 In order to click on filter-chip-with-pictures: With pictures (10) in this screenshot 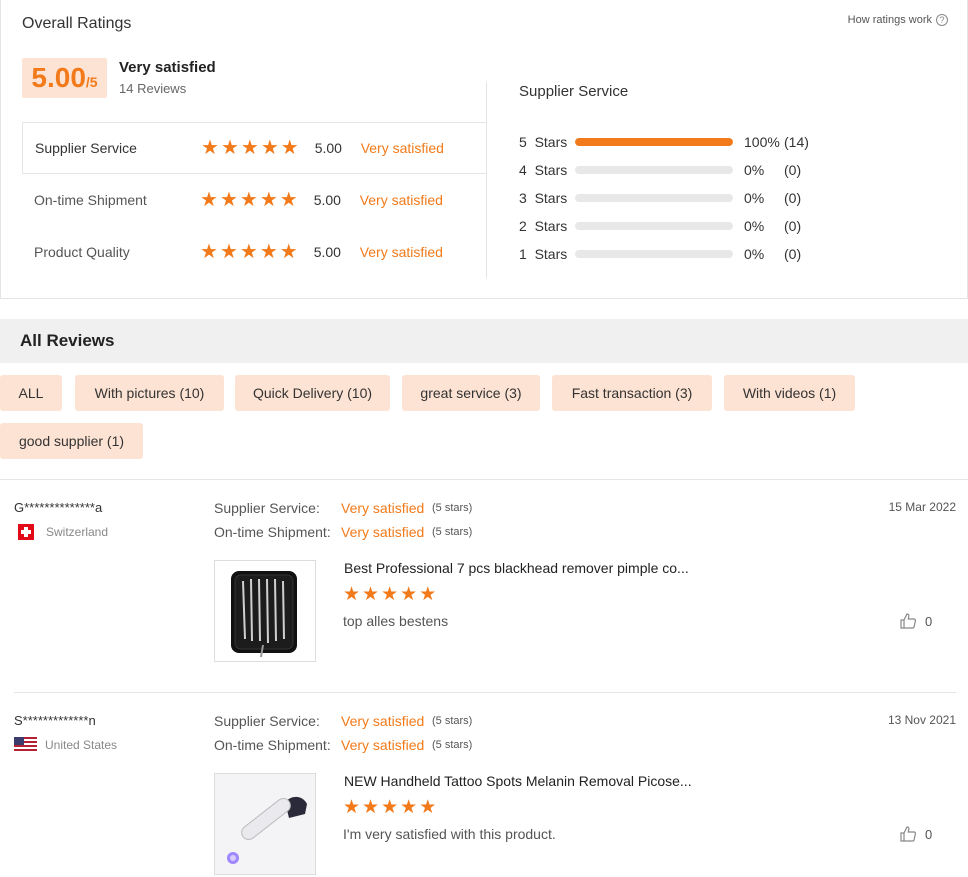, I will do `click(149, 393)`.